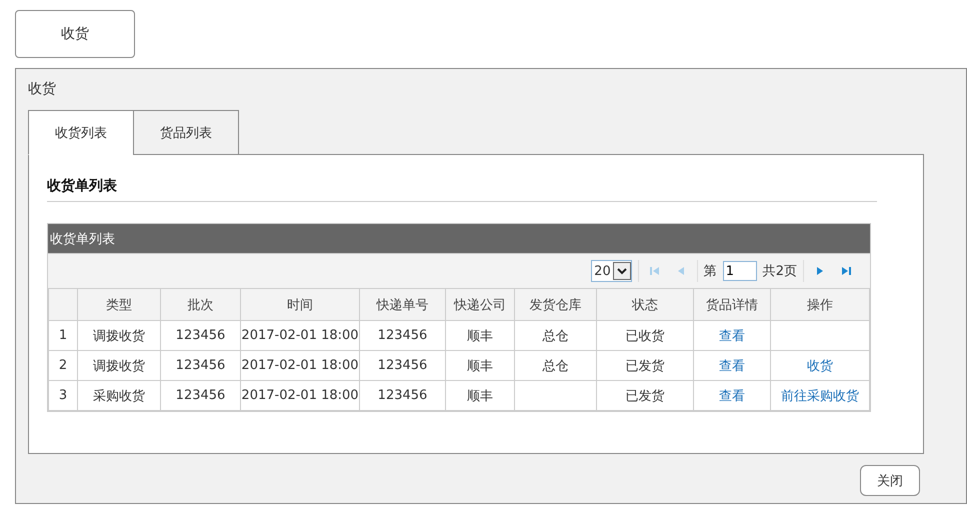 Image resolution: width=967 pixels, height=513 pixels. What do you see at coordinates (710, 271) in the screenshot?
I see `page-label: 第` at bounding box center [710, 271].